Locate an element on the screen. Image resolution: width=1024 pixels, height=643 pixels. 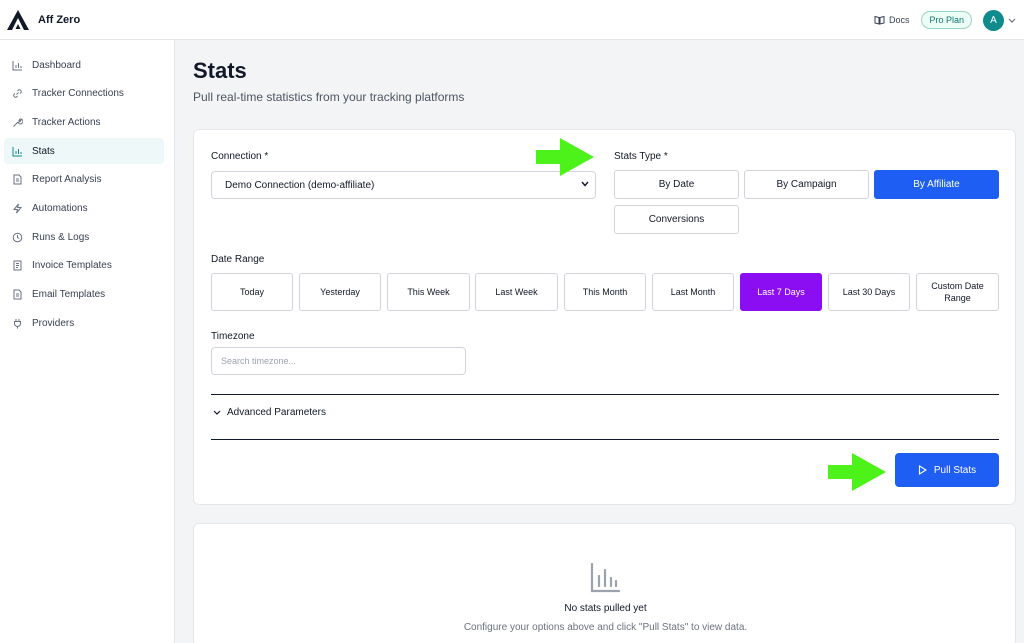
stats-type-by-date: By Date is located at coordinates (676, 184).